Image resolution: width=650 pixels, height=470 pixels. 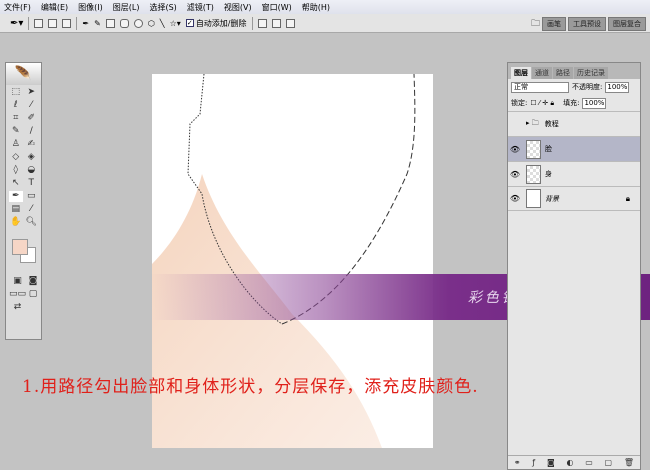 What do you see at coordinates (627, 198) in the screenshot?
I see `lock-icon: 🔒︎` at bounding box center [627, 198].